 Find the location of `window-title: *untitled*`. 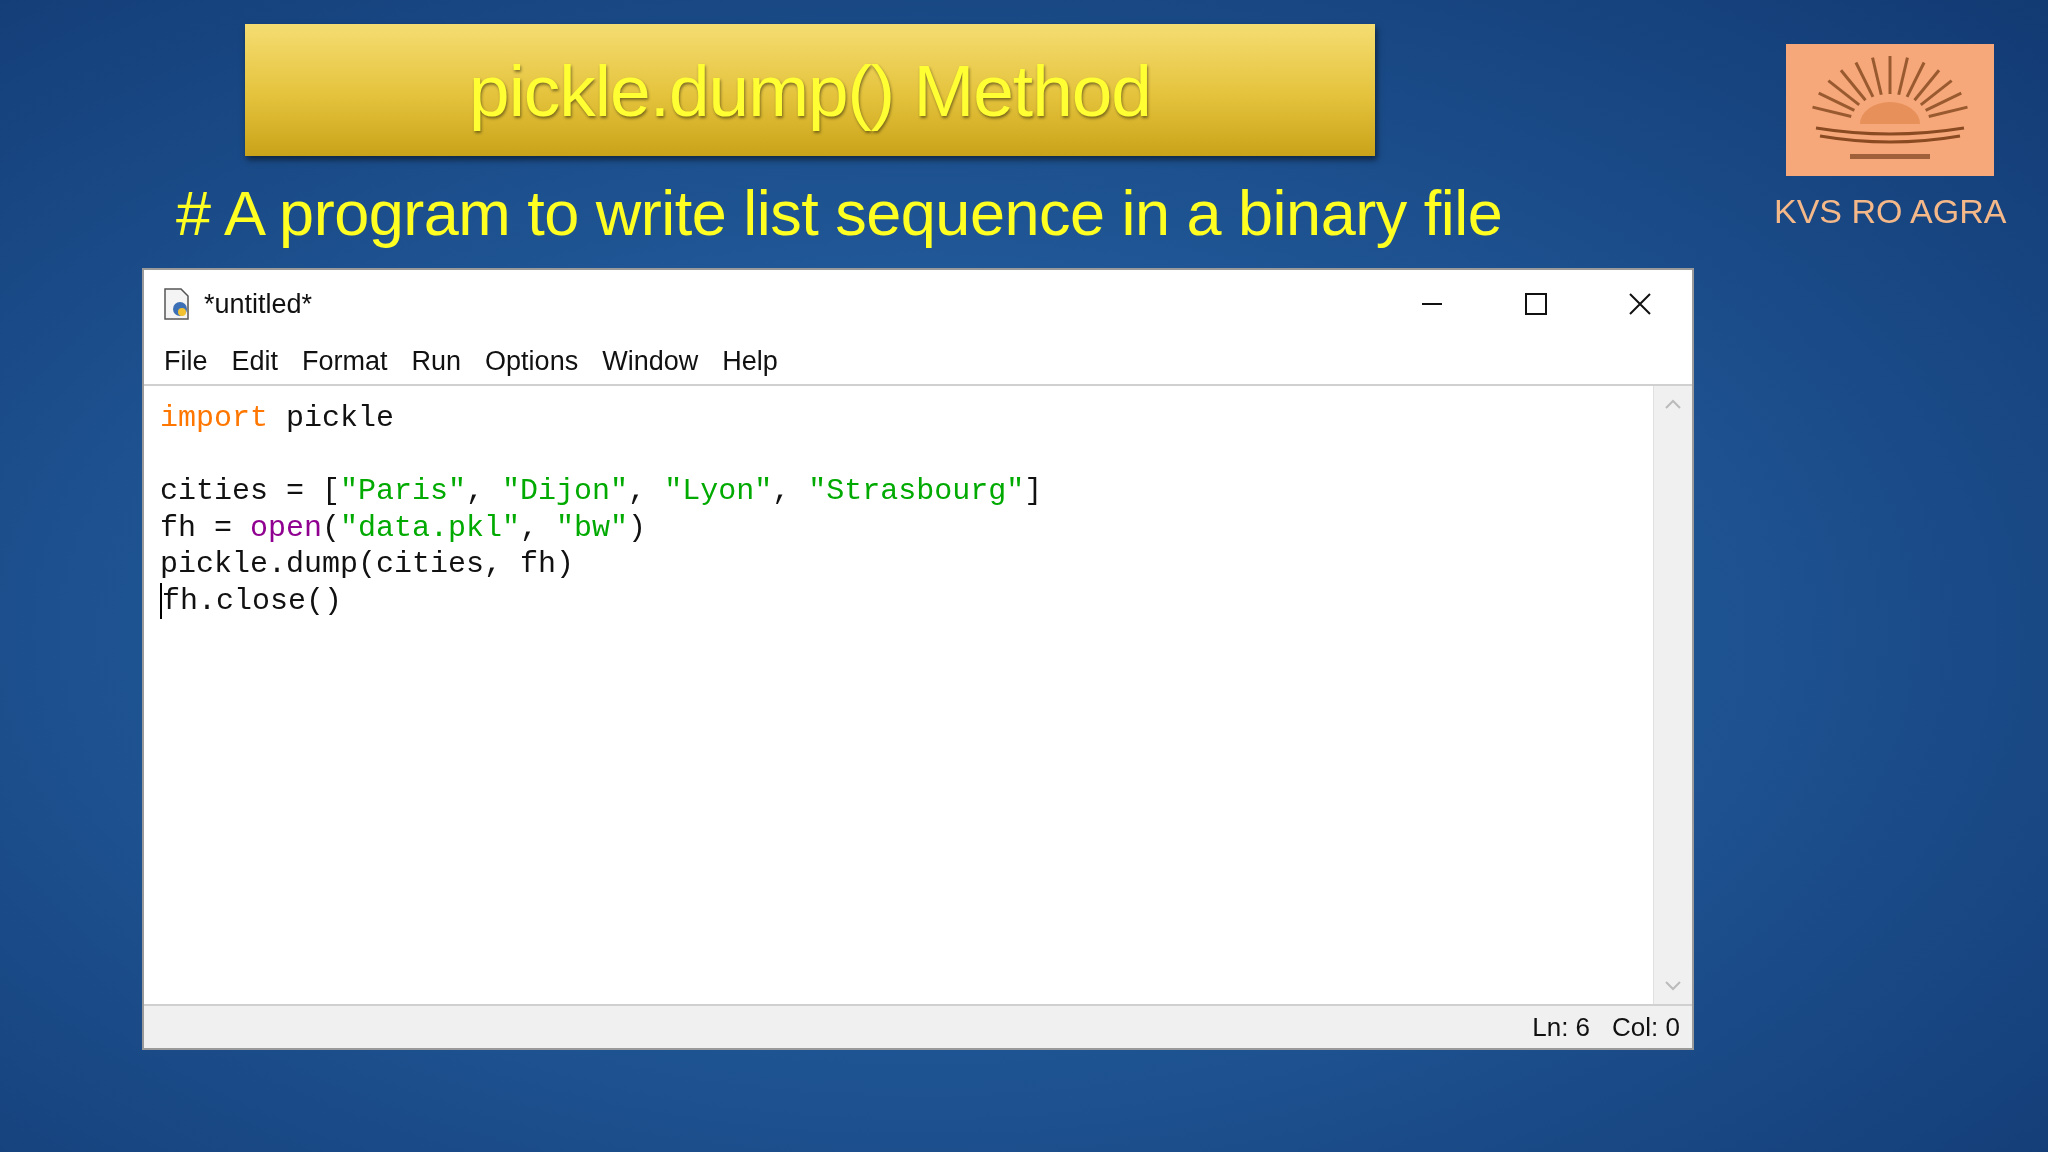

window-title: *untitled* is located at coordinates (259, 304).